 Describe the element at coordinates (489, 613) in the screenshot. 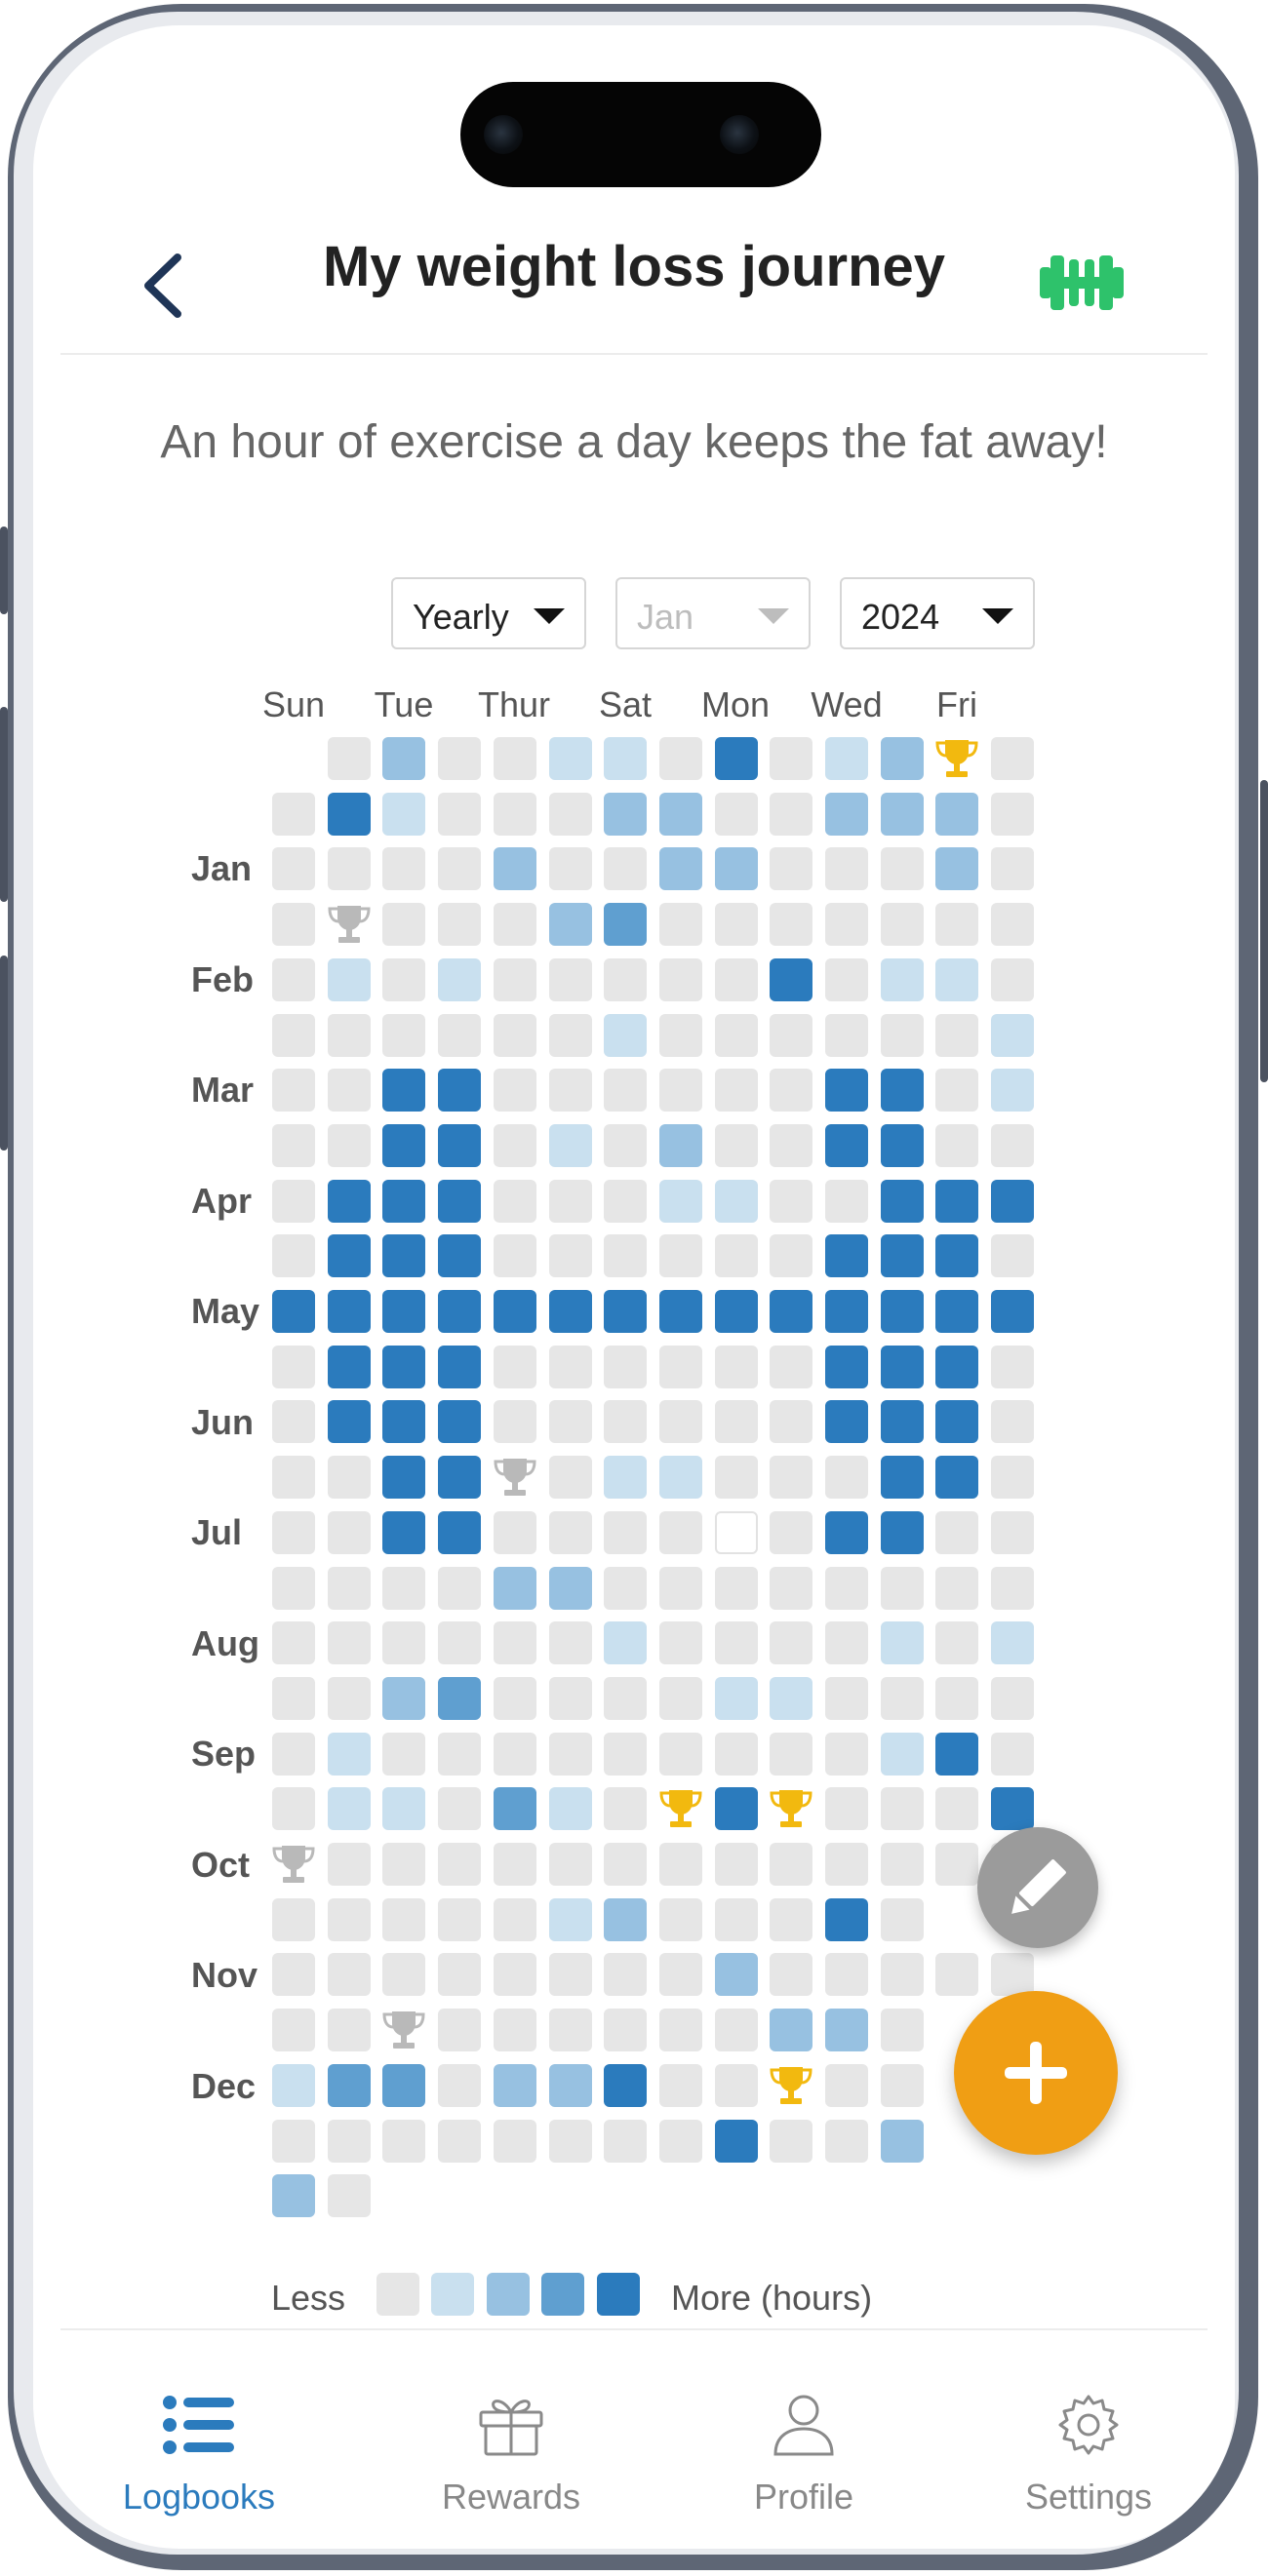

I see `period-select: Yearly` at that location.